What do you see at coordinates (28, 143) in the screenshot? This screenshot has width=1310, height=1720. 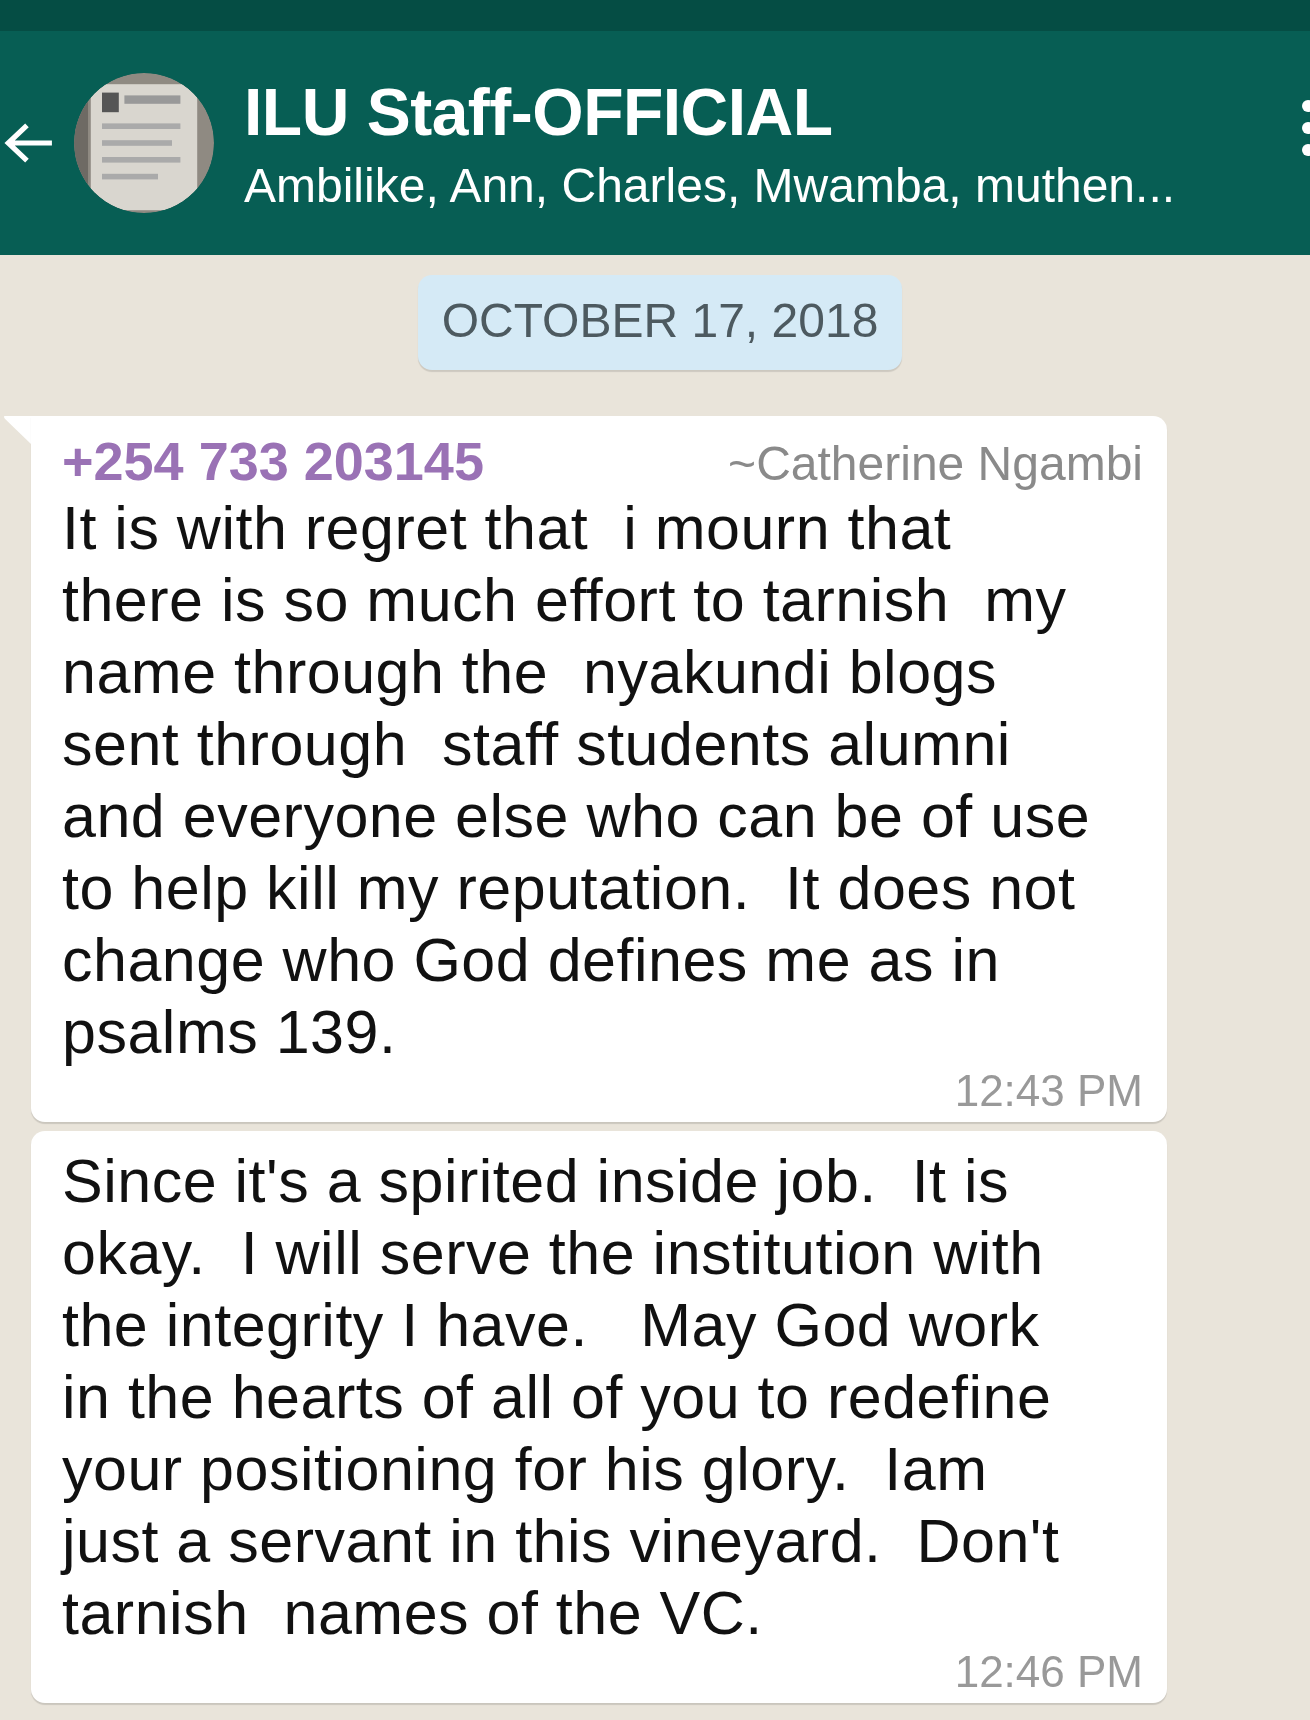 I see `back-arrow-icon` at bounding box center [28, 143].